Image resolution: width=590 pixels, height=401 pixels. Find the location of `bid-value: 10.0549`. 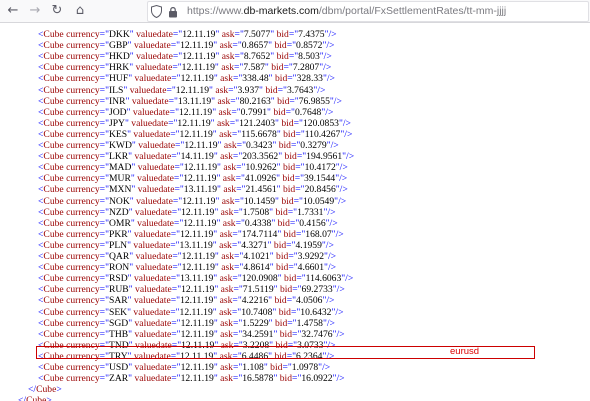

bid-value: 10.0549 is located at coordinates (318, 201).